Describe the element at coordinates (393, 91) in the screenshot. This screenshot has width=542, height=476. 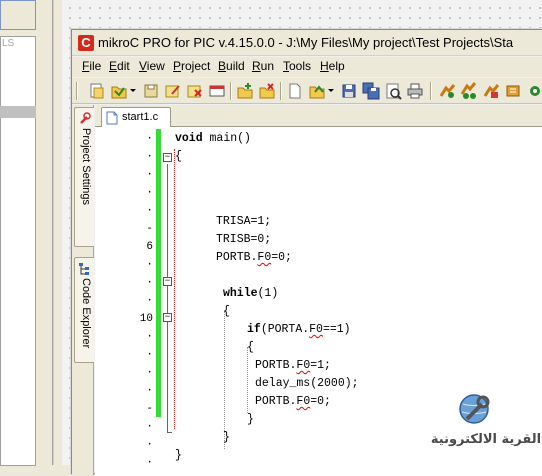
I see `save-as-icon` at that location.